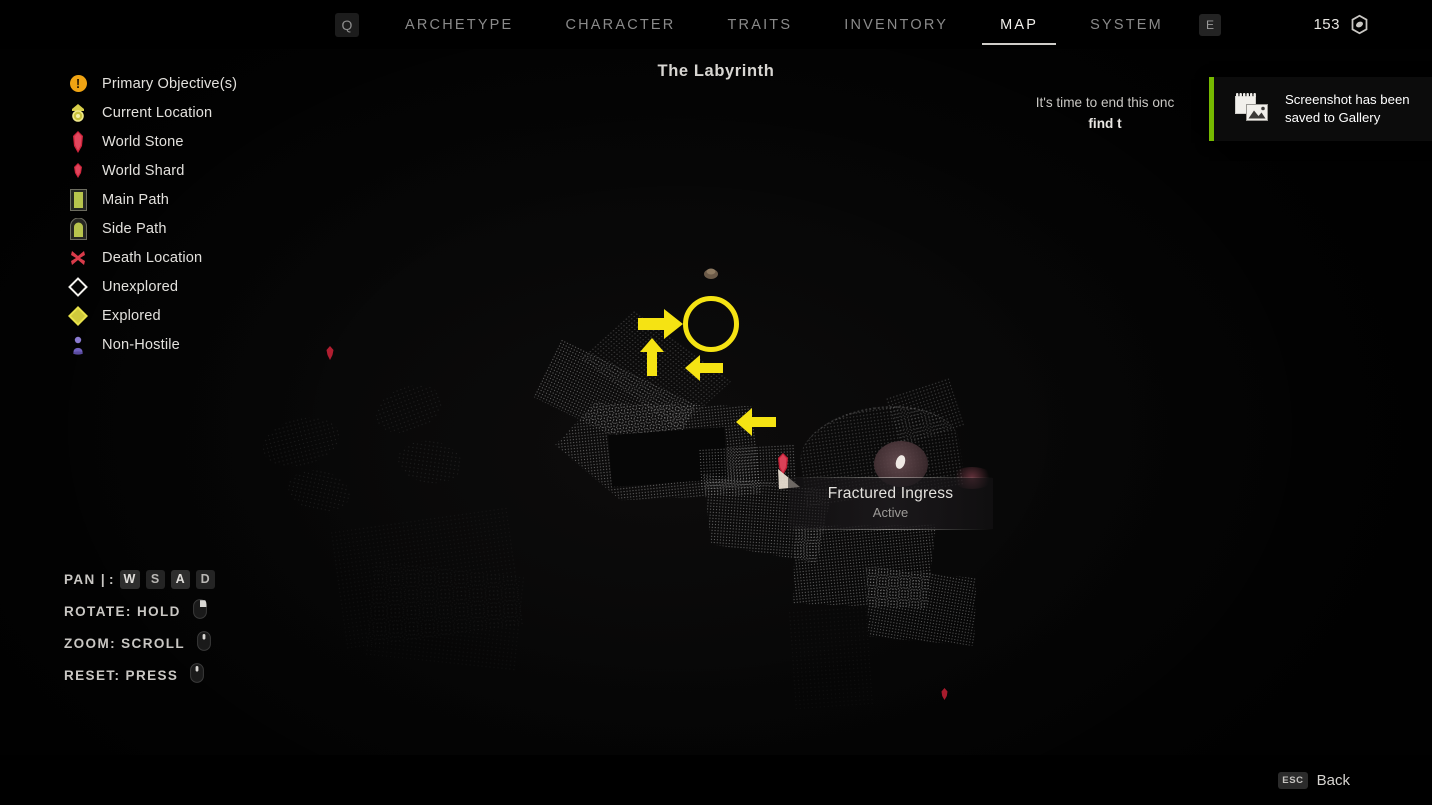  Describe the element at coordinates (170, 83) in the screenshot. I see `legend-label-primary-objective: Primary Objective(s)` at that location.